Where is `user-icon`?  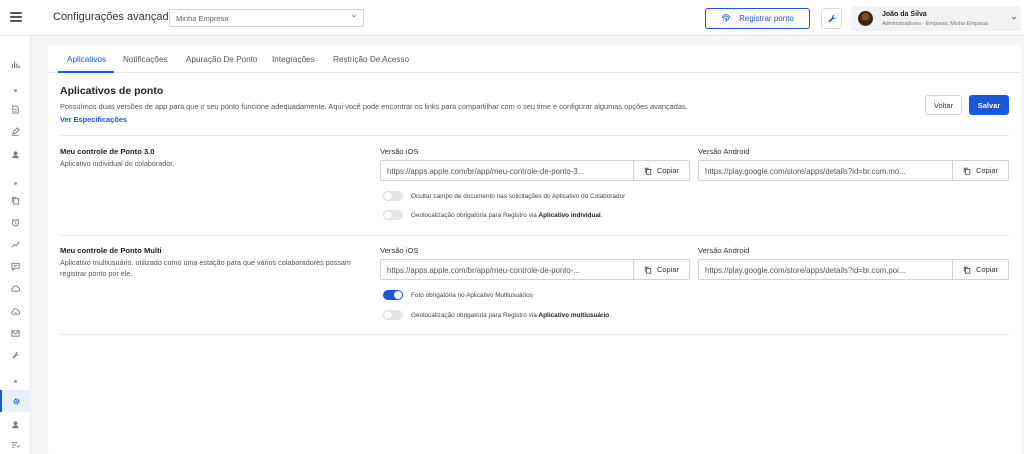
user-icon is located at coordinates (15, 154).